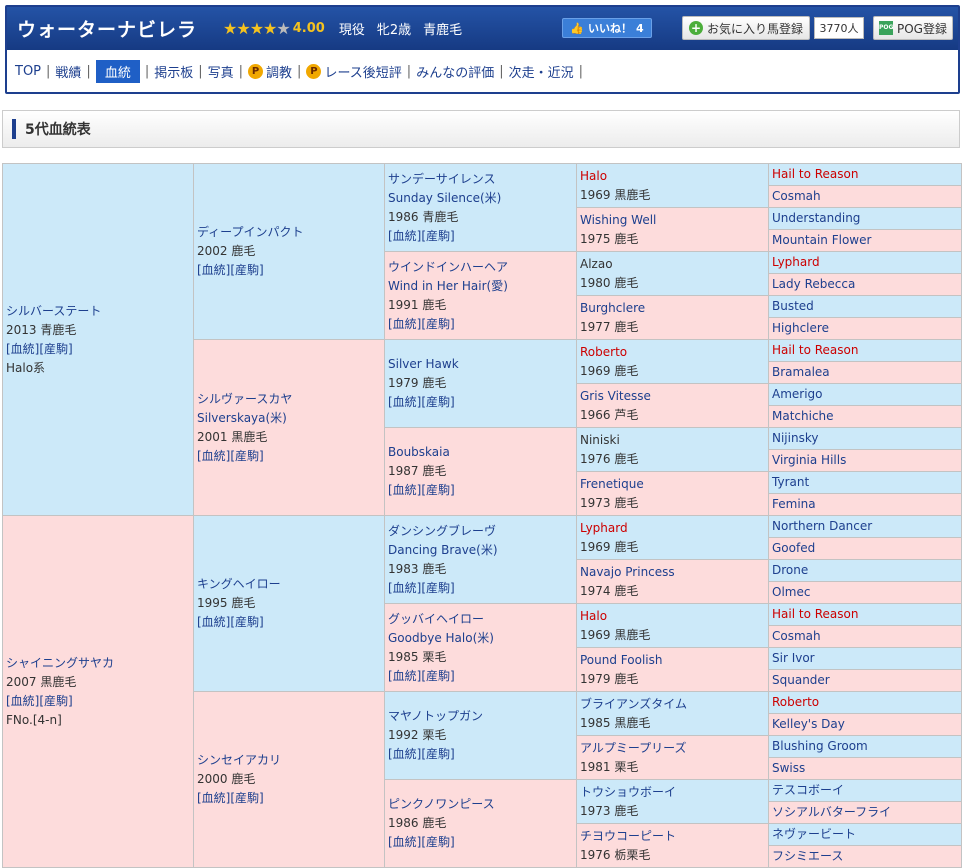 The width and height of the screenshot is (966, 868). I want to click on horse-name-link: テスコボーイ, so click(808, 790).